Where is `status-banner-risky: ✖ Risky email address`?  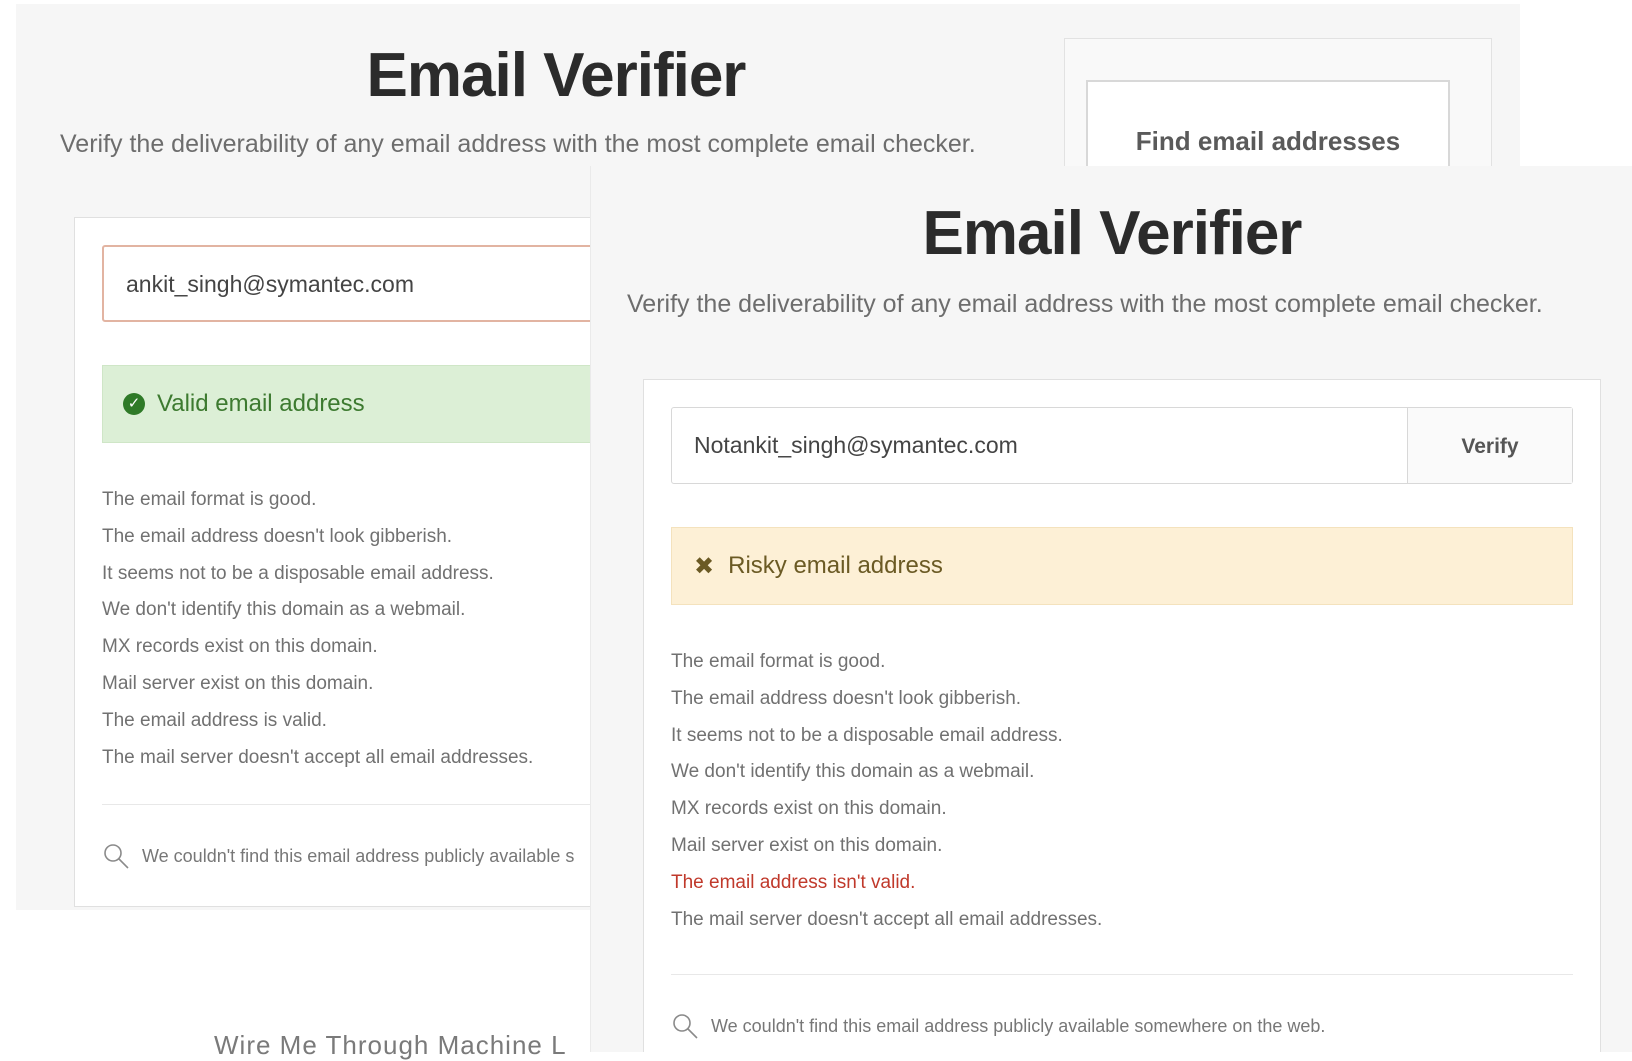 status-banner-risky: ✖ Risky email address is located at coordinates (1122, 566).